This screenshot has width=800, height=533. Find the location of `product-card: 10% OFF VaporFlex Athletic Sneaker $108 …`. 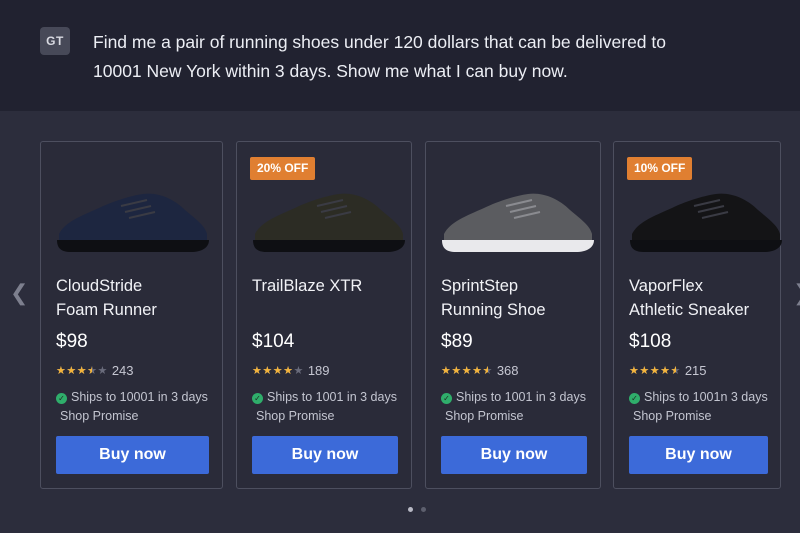

product-card: 10% OFF VaporFlex Athletic Sneaker $108 … is located at coordinates (697, 315).